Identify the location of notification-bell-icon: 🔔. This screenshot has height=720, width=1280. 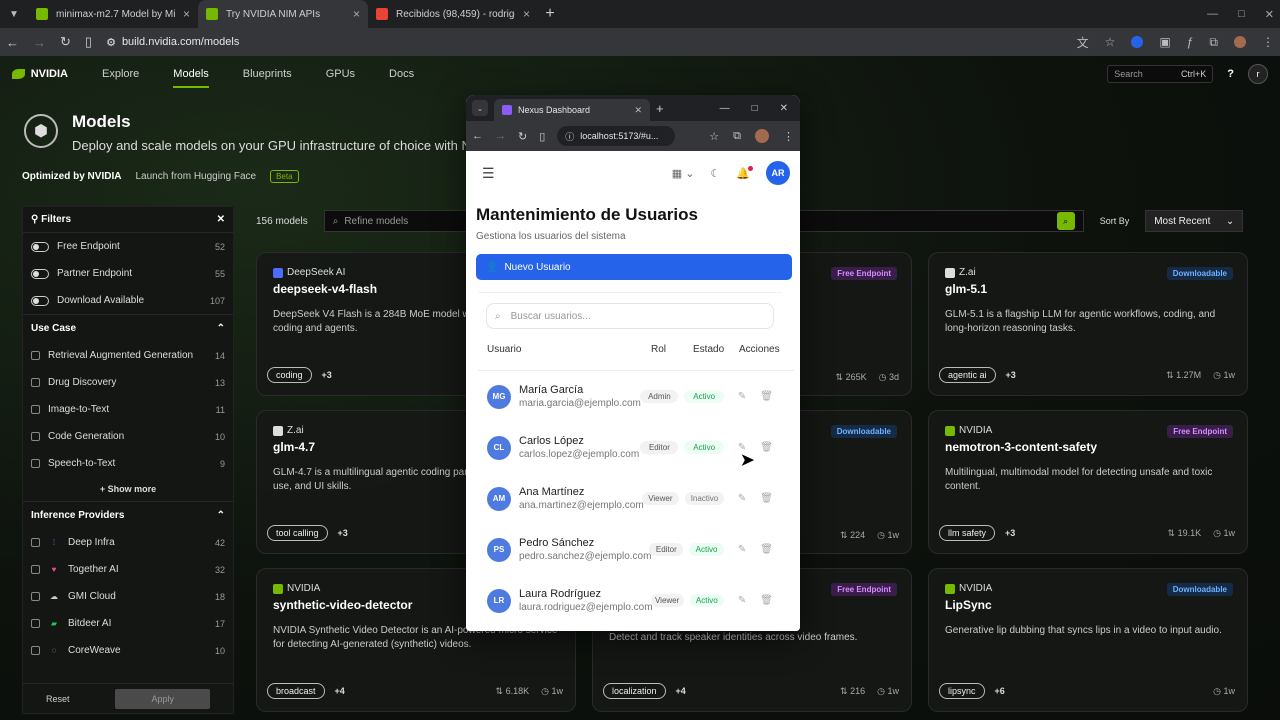
(744, 172).